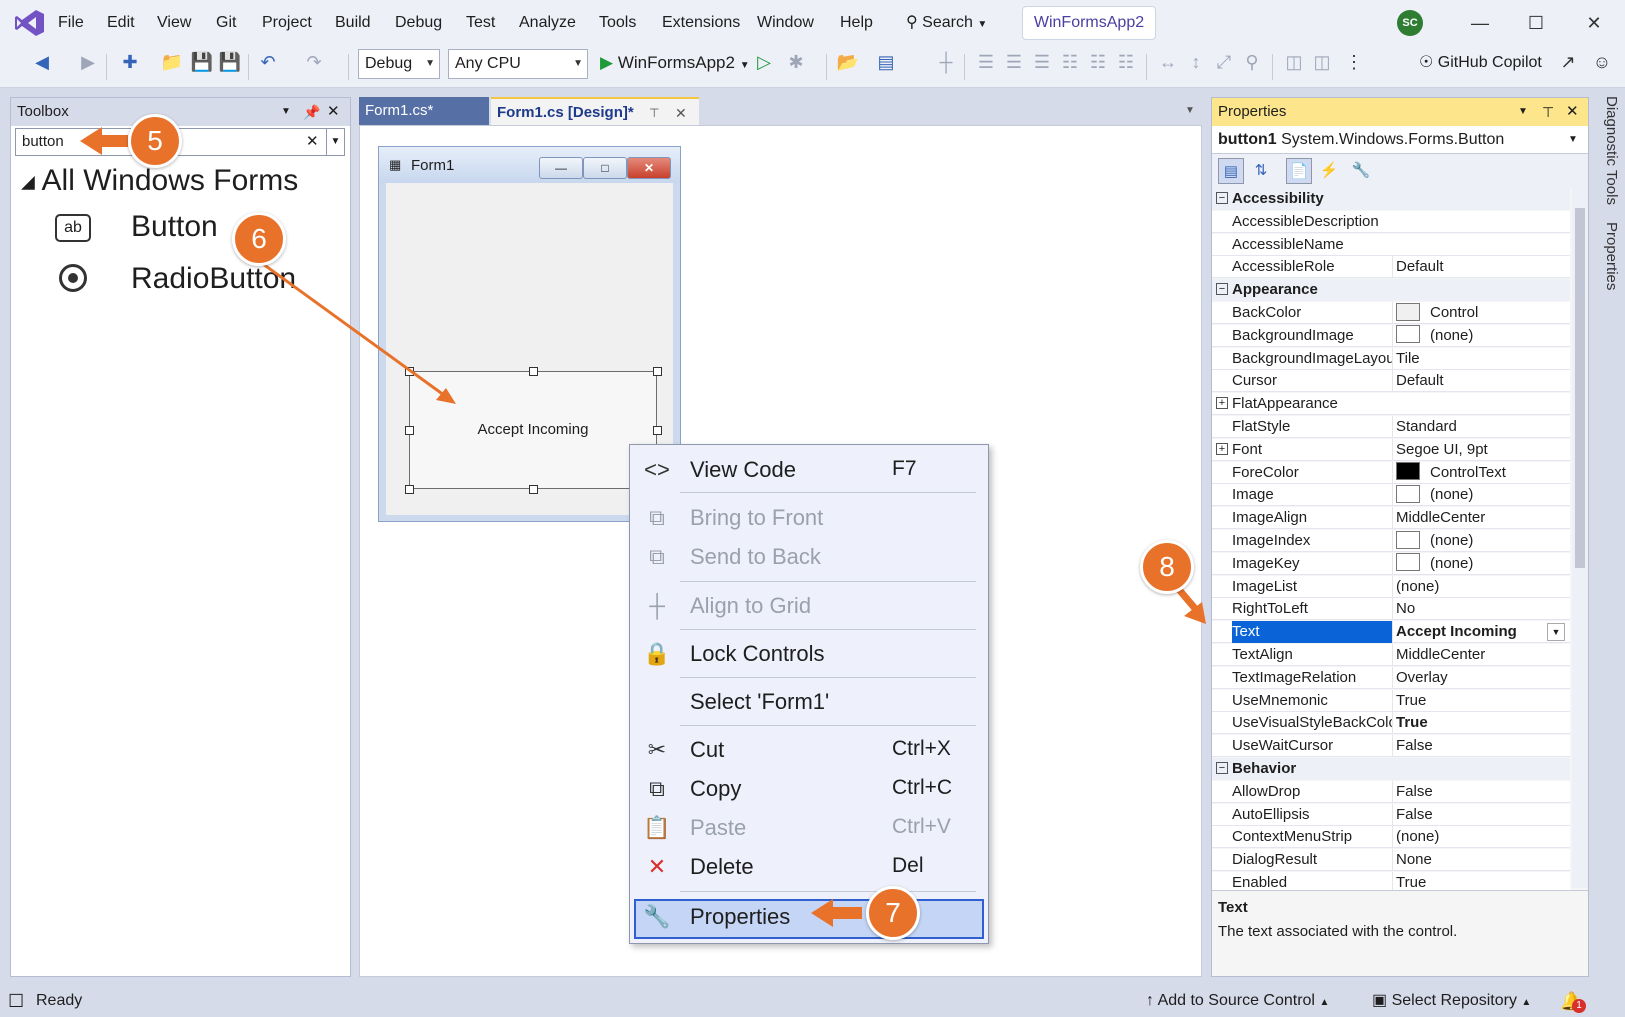 This screenshot has width=1625, height=1017. Describe the element at coordinates (1354, 62) in the screenshot. I see `toolbar-overflow-icon: ⋮` at that location.